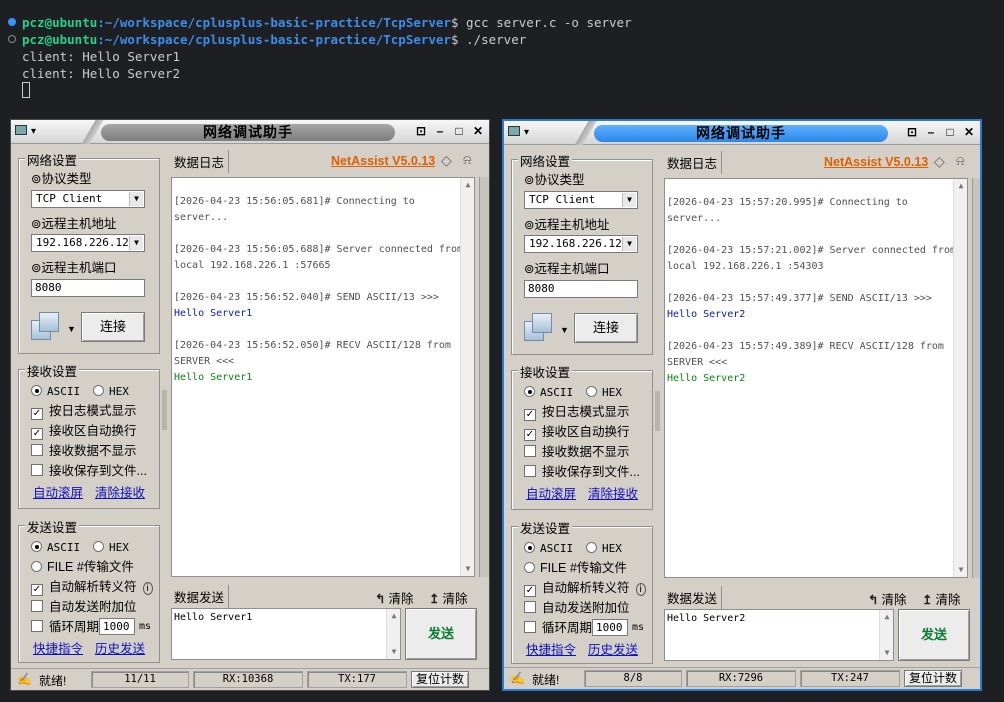  I want to click on radio-icon, so click(529, 567).